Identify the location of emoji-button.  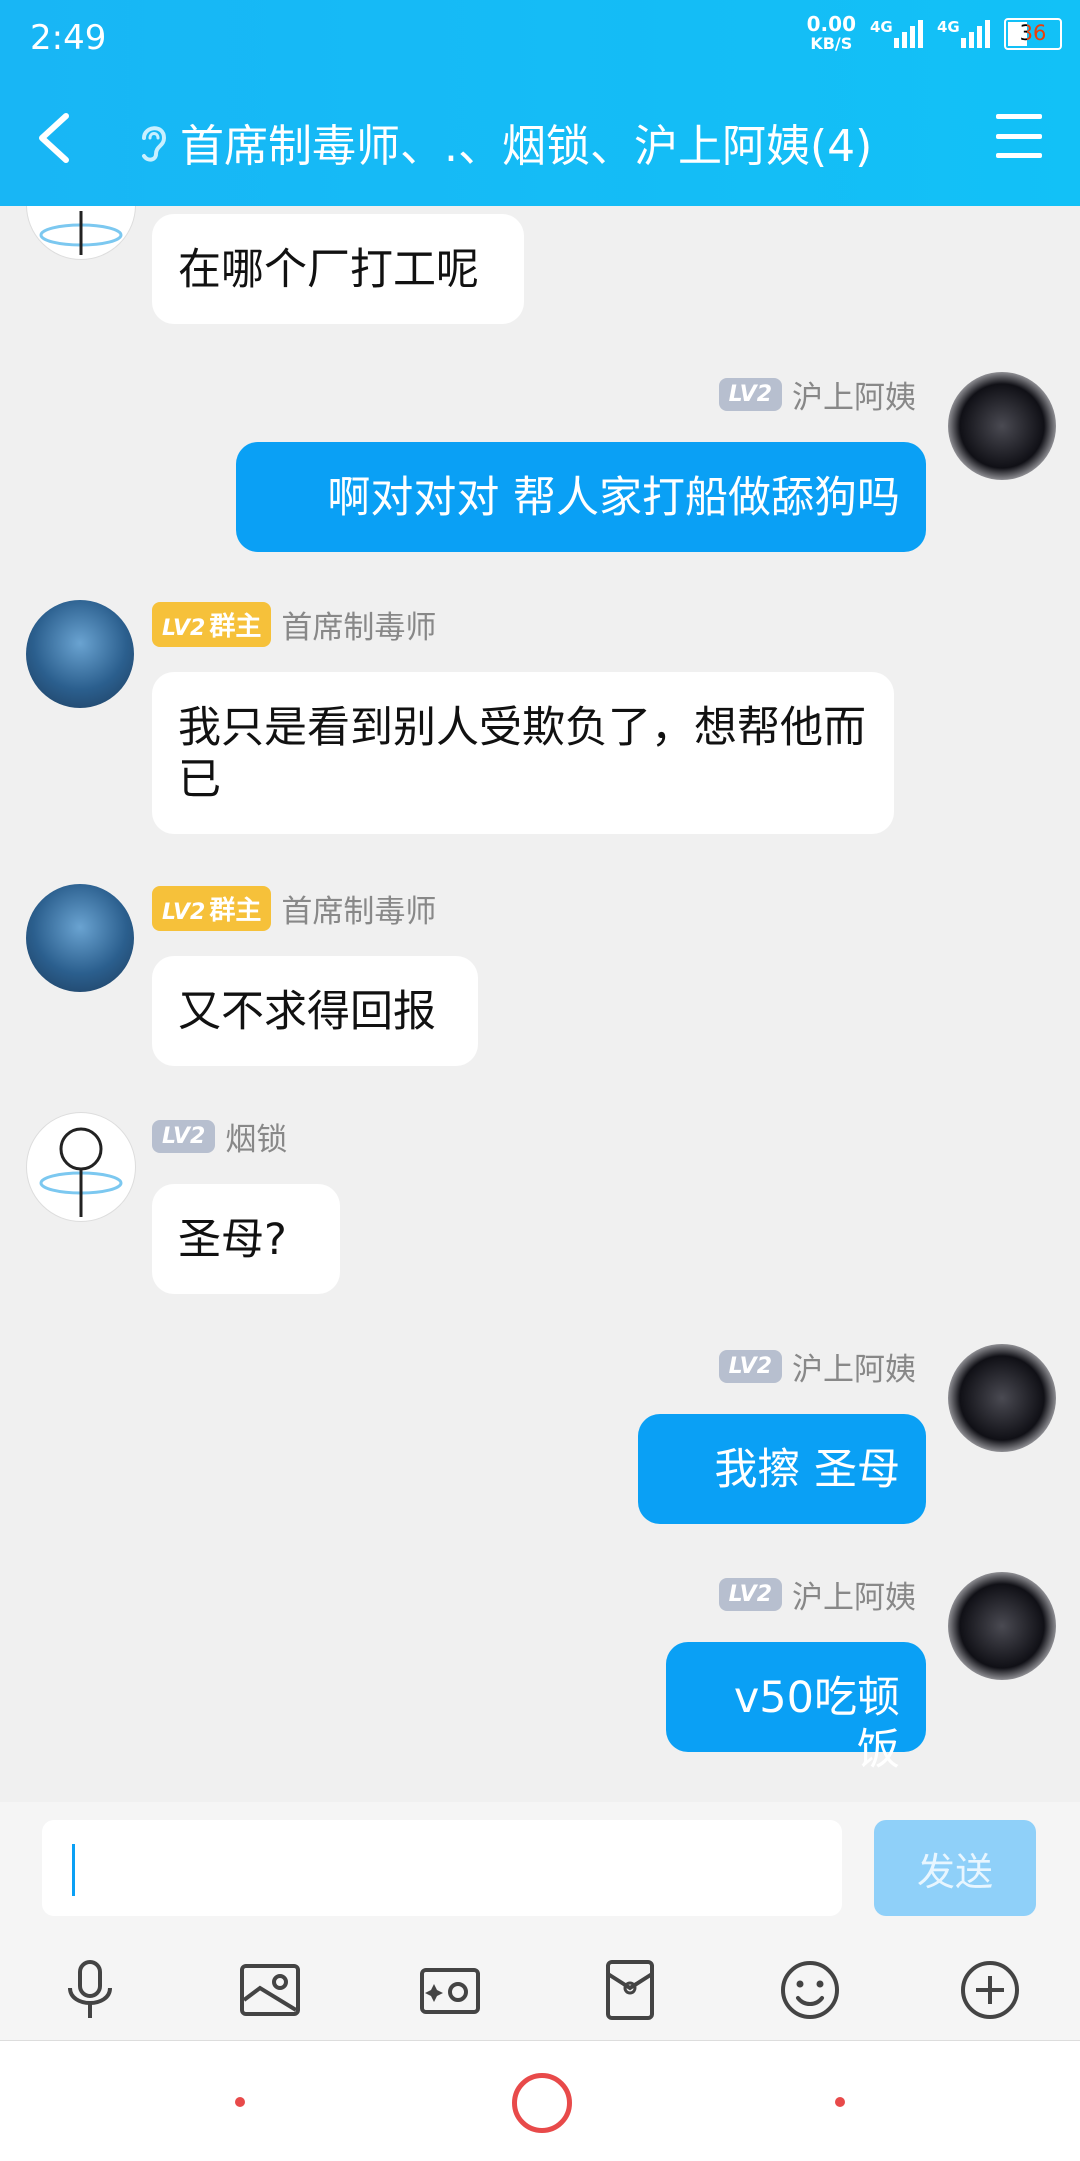
(810, 1990).